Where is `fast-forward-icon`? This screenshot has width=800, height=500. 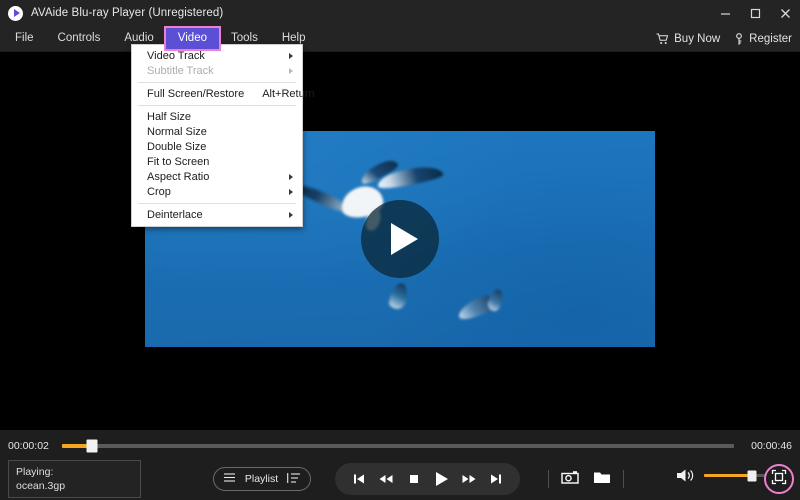 fast-forward-icon is located at coordinates (469, 479).